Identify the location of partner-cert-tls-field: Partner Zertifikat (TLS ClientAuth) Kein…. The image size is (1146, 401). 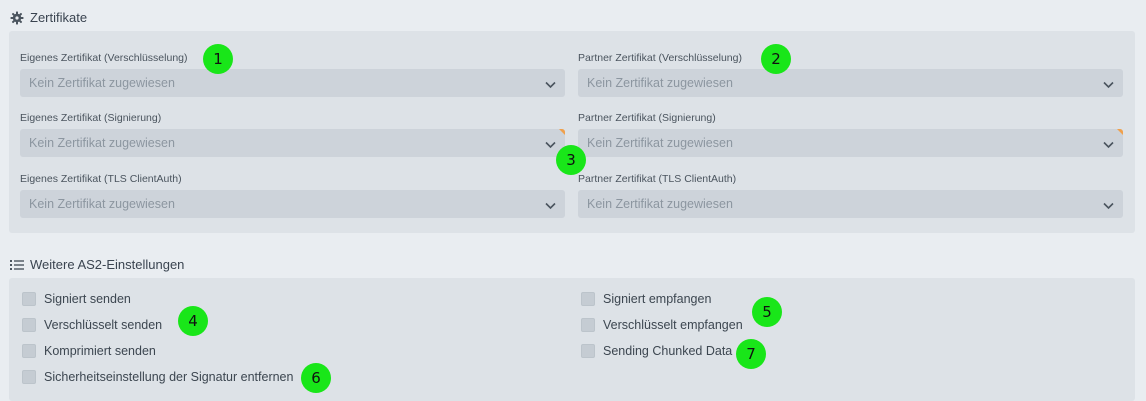
(850, 195).